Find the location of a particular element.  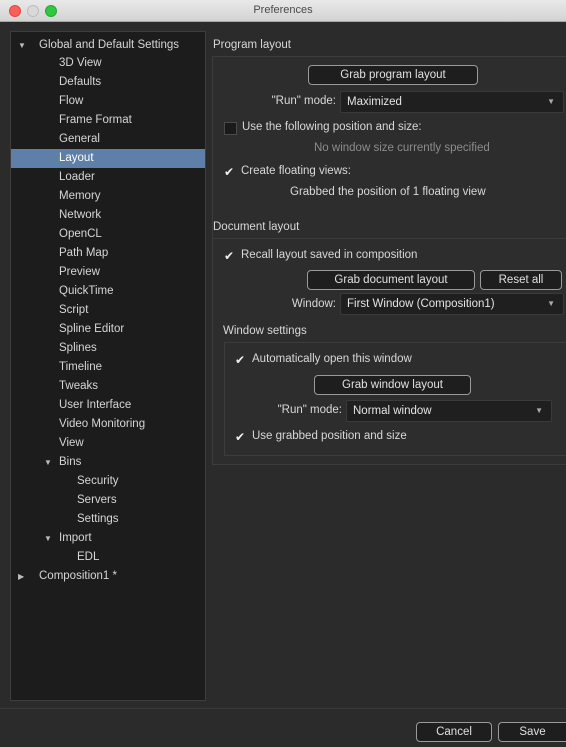

tree-item-layout: Layout is located at coordinates (108, 158).